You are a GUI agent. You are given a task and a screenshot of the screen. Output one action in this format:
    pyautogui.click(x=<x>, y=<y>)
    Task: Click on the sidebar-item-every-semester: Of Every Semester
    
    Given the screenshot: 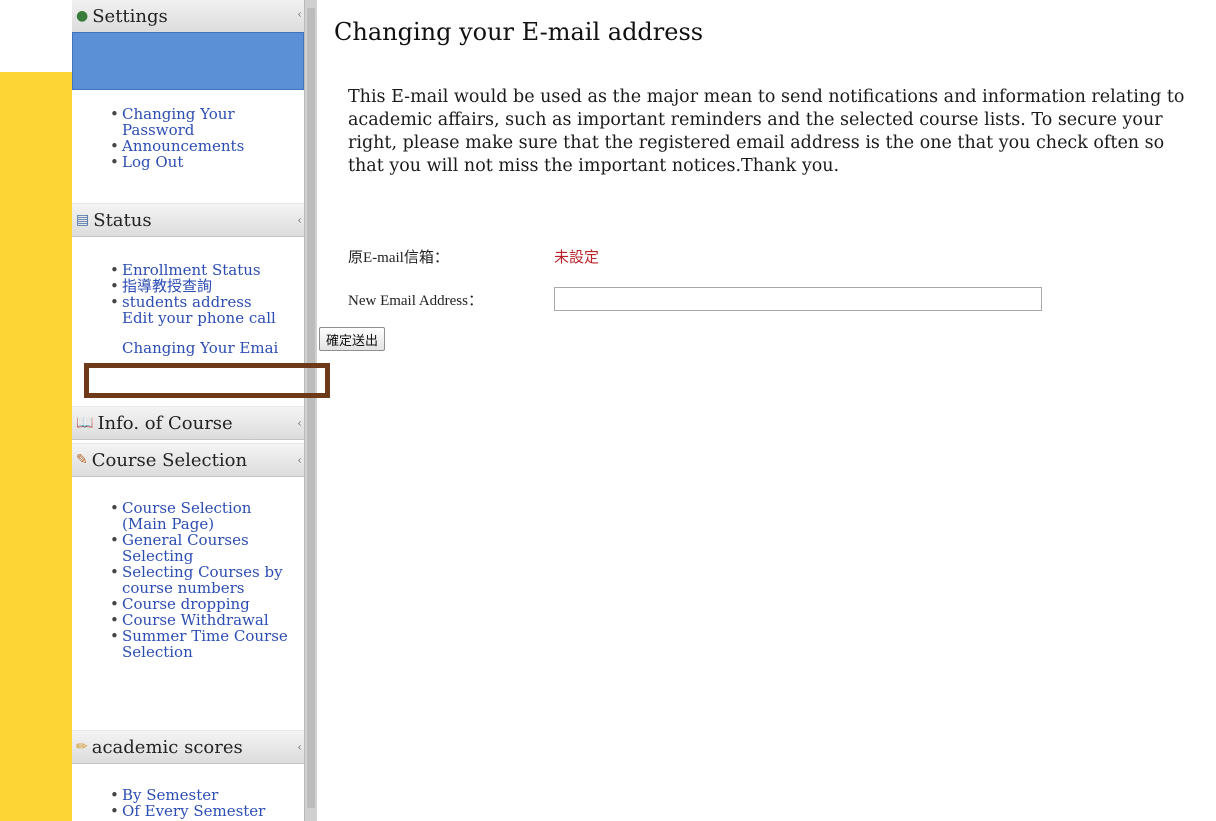 What is the action you would take?
    pyautogui.click(x=207, y=811)
    